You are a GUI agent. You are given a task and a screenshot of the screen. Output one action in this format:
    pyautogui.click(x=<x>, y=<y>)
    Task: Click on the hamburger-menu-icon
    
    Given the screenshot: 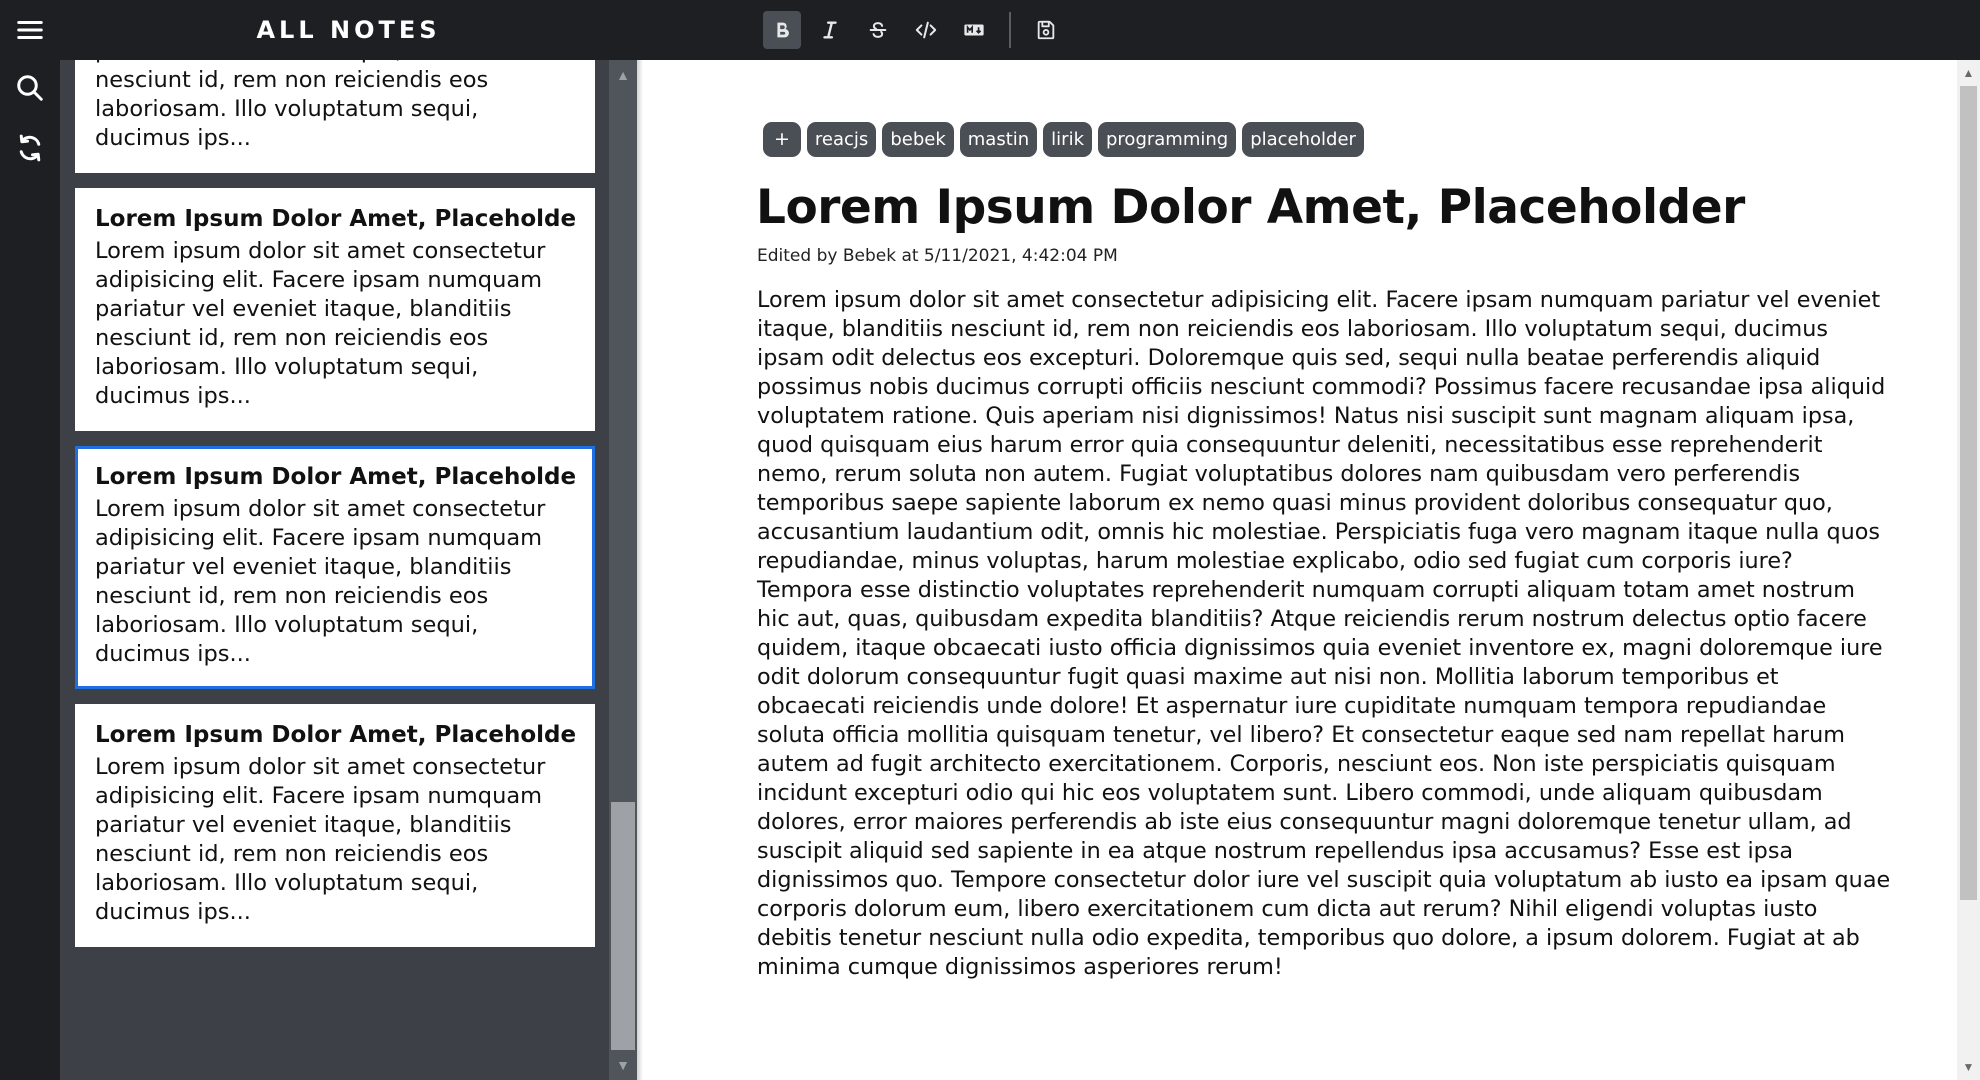 What is the action you would take?
    pyautogui.click(x=30, y=30)
    